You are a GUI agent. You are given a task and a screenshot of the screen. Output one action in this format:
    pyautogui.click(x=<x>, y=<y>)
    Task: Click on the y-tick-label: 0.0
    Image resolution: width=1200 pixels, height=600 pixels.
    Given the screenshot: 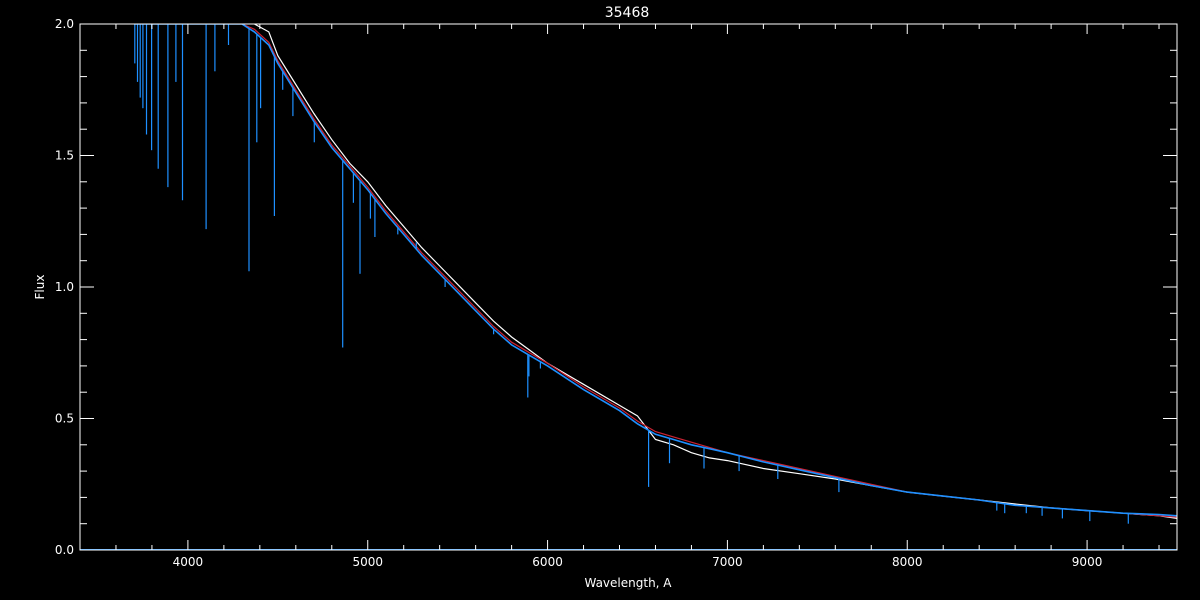 What is the action you would take?
    pyautogui.click(x=64, y=550)
    